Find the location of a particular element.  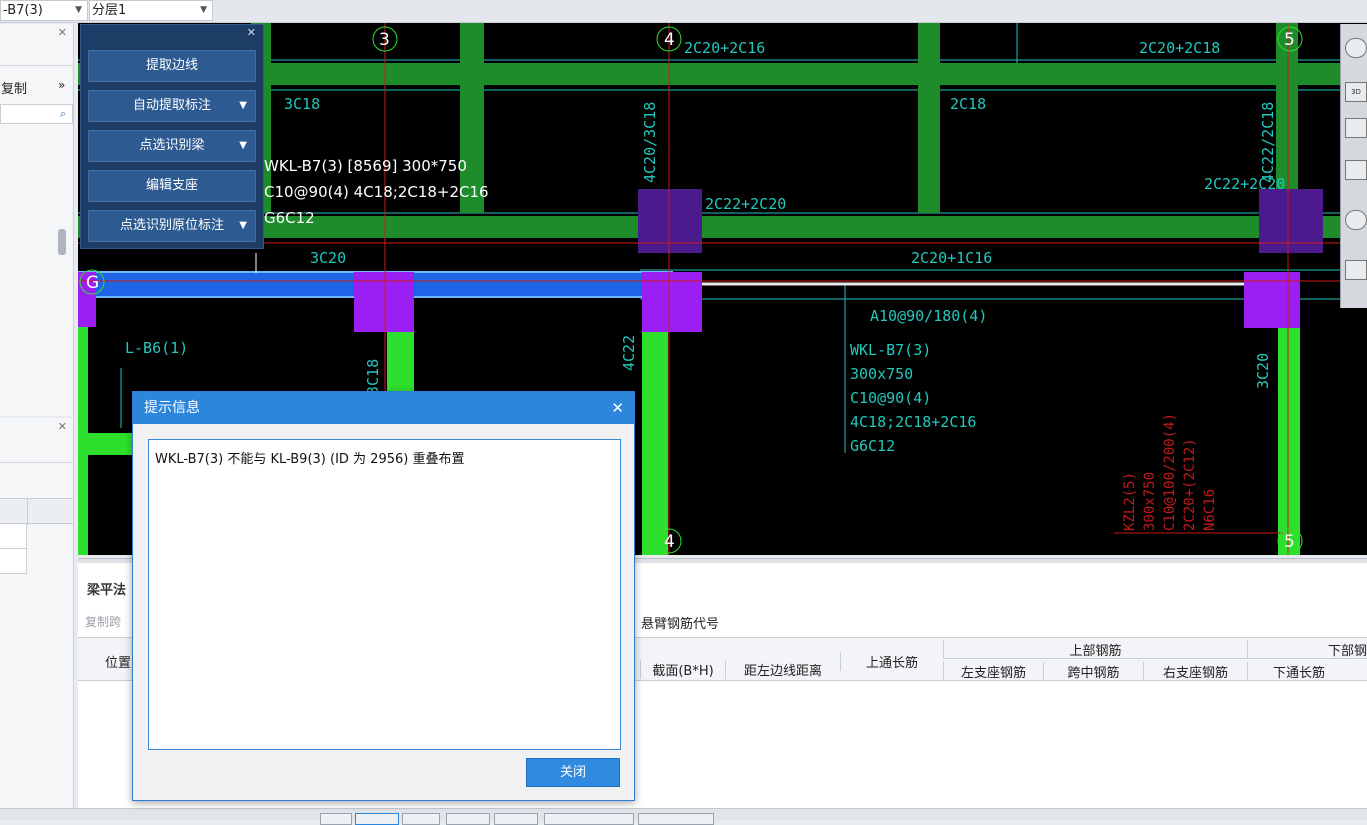

top-view-icon is located at coordinates (1356, 128).